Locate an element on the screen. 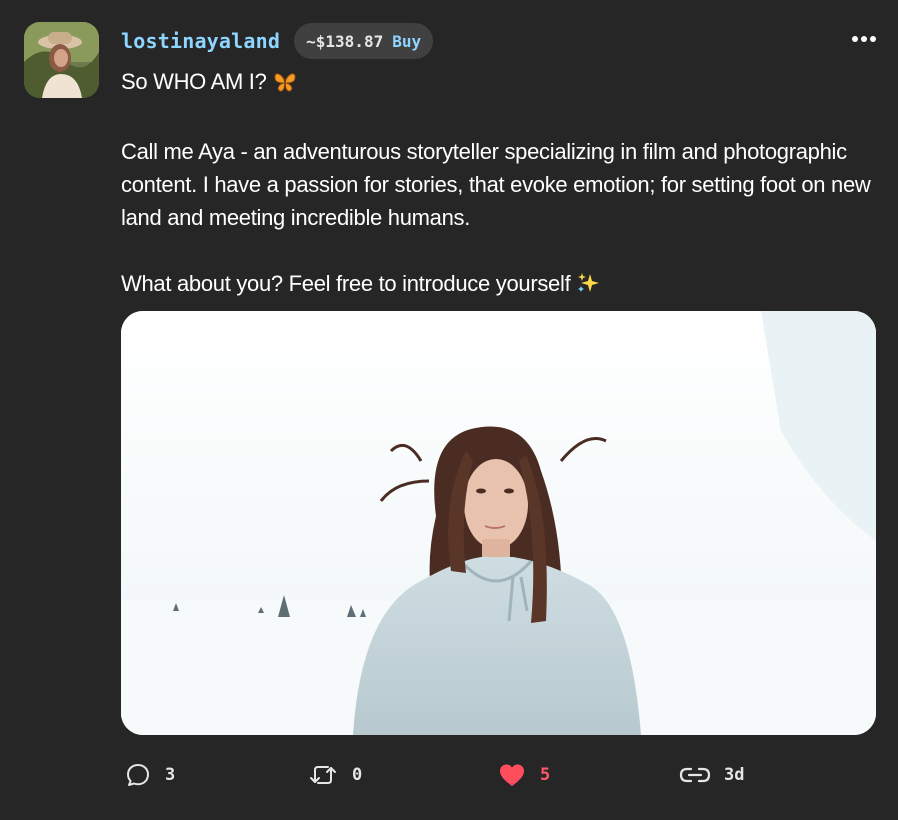 Image resolution: width=898 pixels, height=820 pixels. price-value: ~$138.87 is located at coordinates (345, 41).